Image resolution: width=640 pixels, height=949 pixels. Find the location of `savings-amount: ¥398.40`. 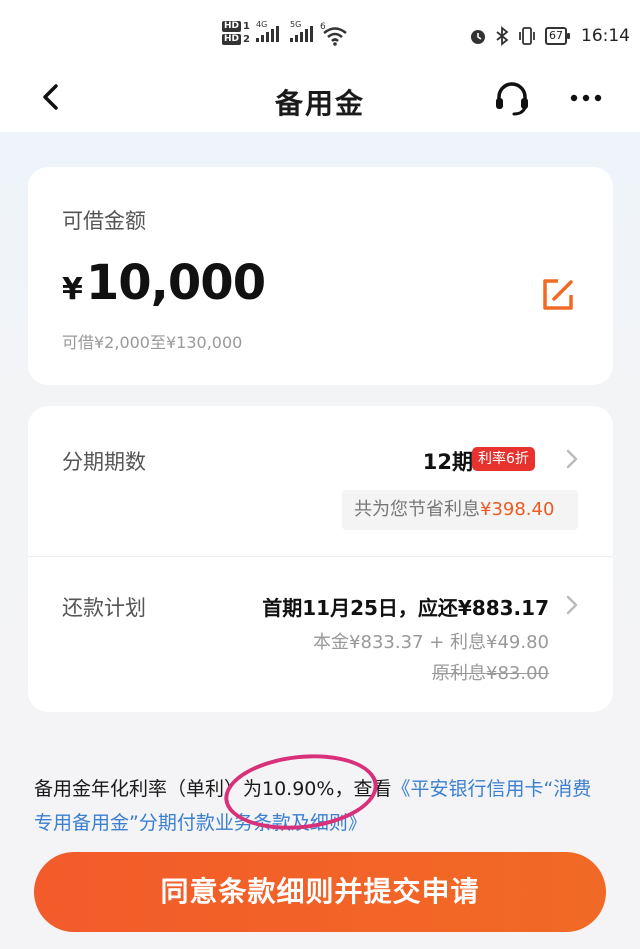

savings-amount: ¥398.40 is located at coordinates (517, 509).